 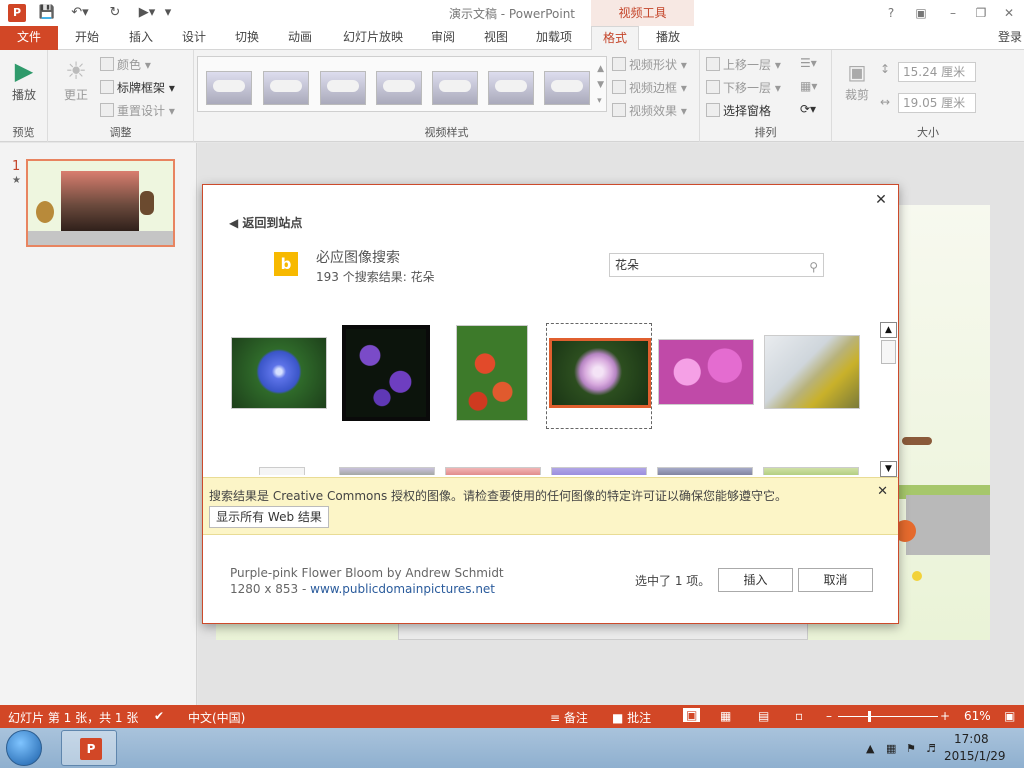 What do you see at coordinates (615, 38) in the screenshot?
I see `tab-format: 格式` at bounding box center [615, 38].